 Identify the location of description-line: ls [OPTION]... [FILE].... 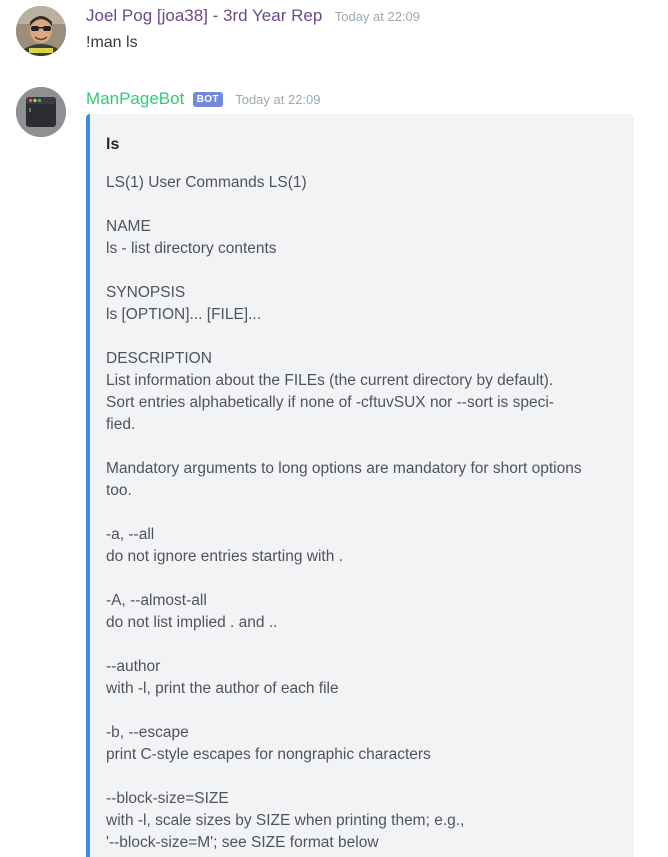
(184, 314).